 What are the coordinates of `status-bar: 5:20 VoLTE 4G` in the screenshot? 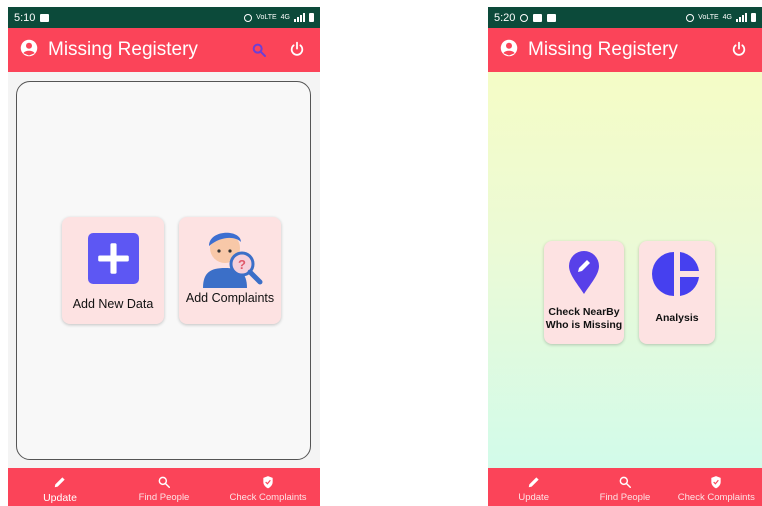 It's located at (625, 17).